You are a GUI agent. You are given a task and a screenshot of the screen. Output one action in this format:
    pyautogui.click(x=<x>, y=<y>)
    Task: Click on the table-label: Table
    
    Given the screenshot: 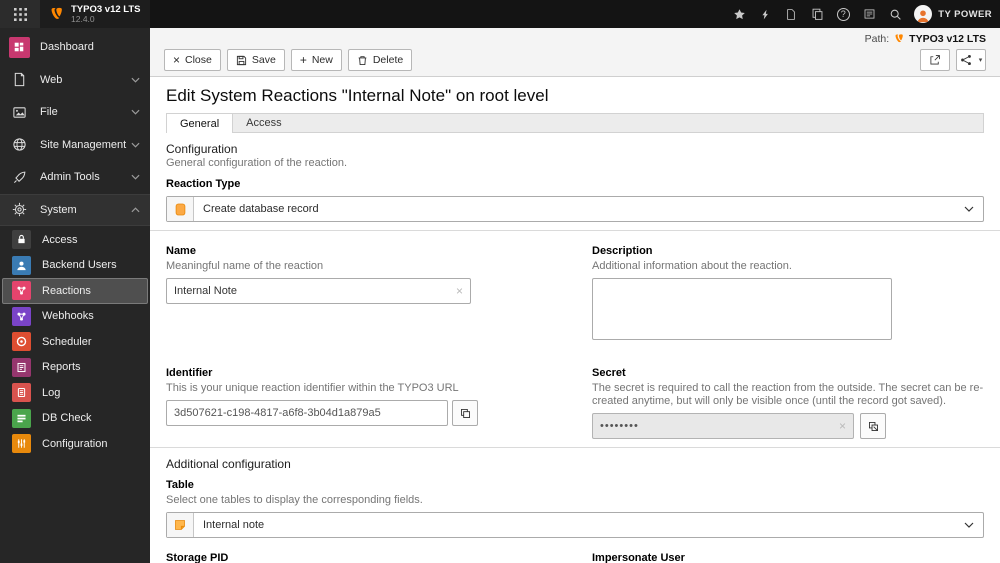 What is the action you would take?
    pyautogui.click(x=180, y=485)
    